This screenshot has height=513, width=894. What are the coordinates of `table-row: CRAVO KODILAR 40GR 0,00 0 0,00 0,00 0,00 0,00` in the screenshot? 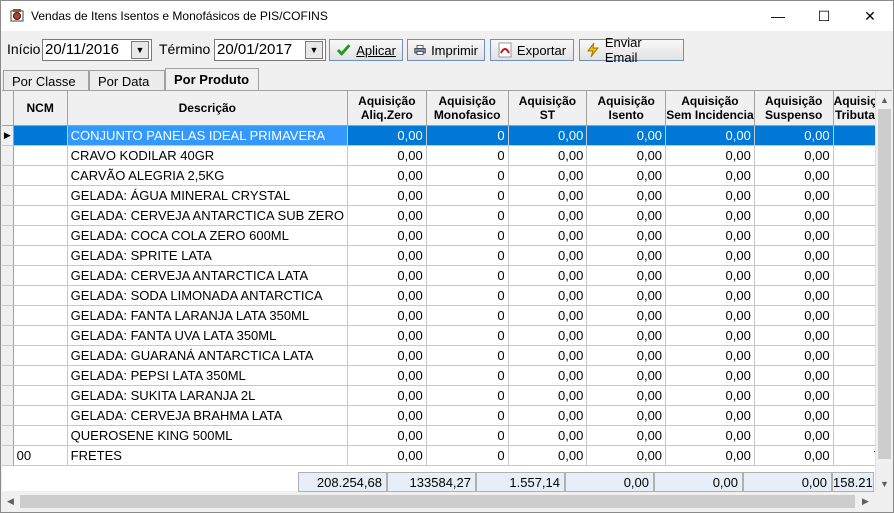 It's located at (447, 155).